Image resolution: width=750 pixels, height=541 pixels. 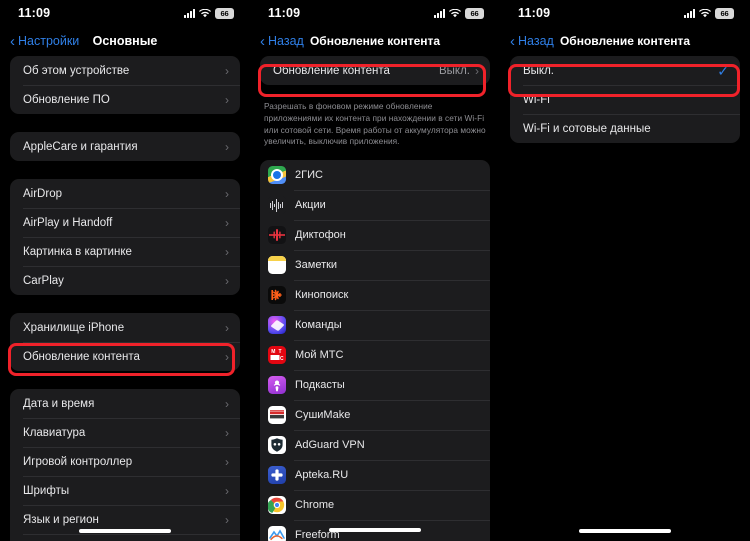 I want to click on sidebar-item-background-app-refresh: Обновление контента ›, so click(x=125, y=356).